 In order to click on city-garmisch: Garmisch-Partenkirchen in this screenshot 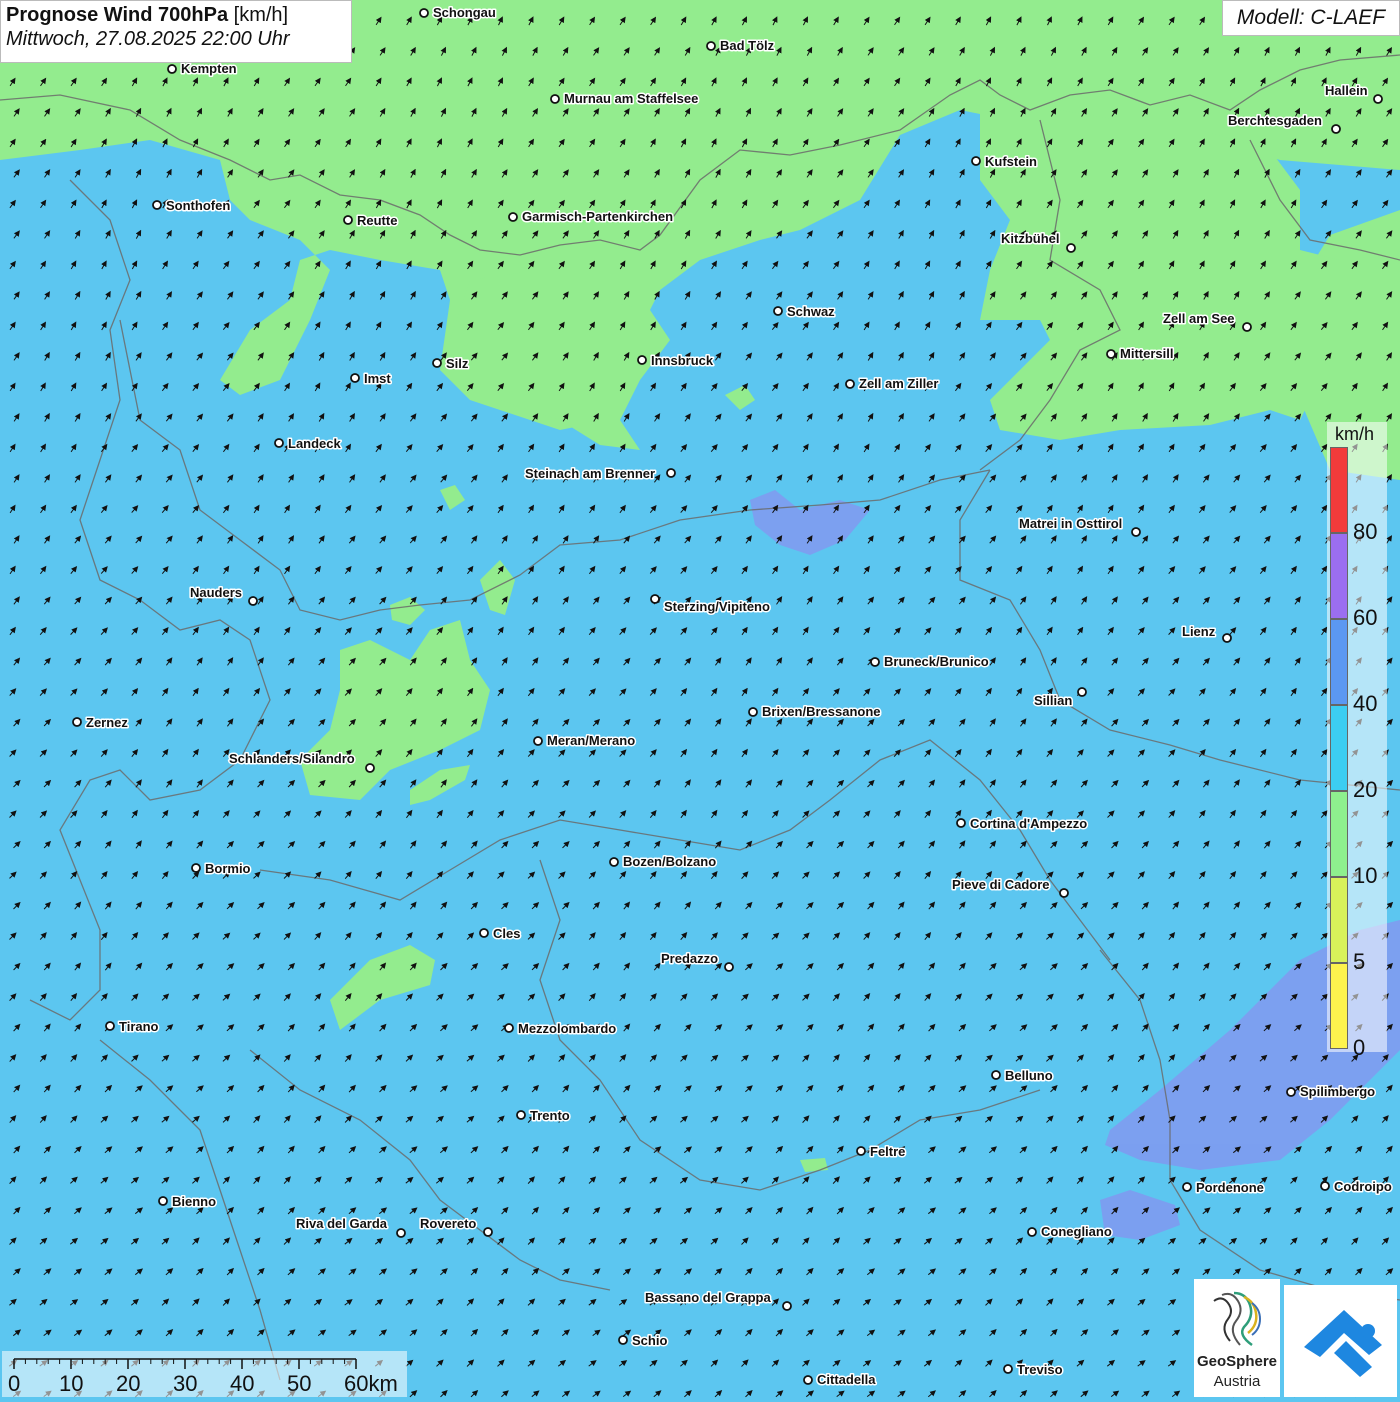, I will do `click(591, 217)`.